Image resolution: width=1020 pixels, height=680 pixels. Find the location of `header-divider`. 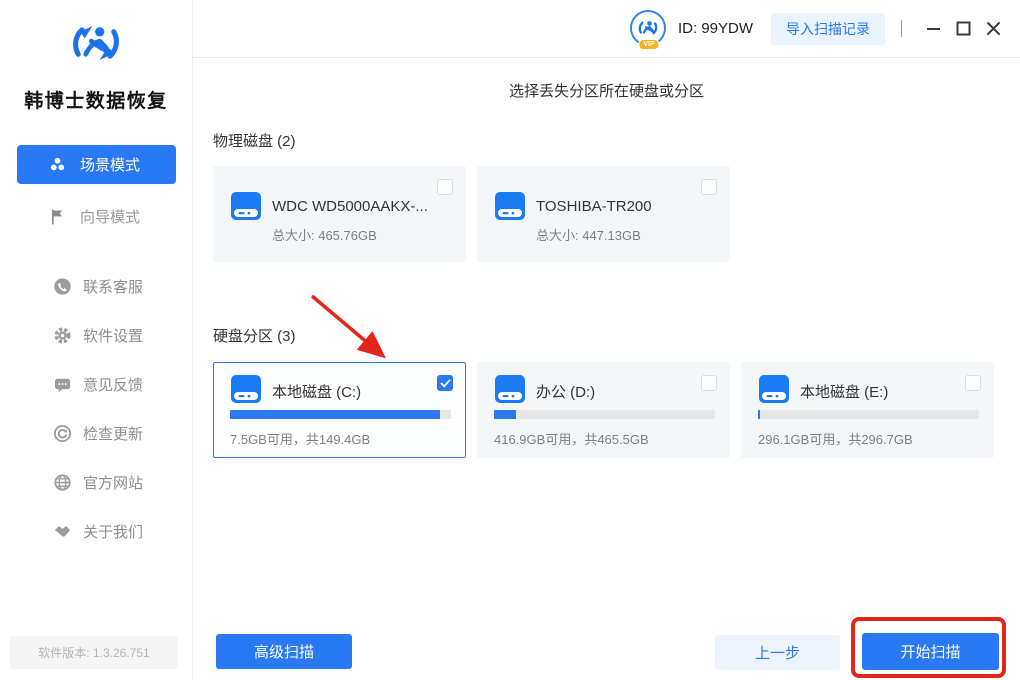

header-divider is located at coordinates (901, 28).